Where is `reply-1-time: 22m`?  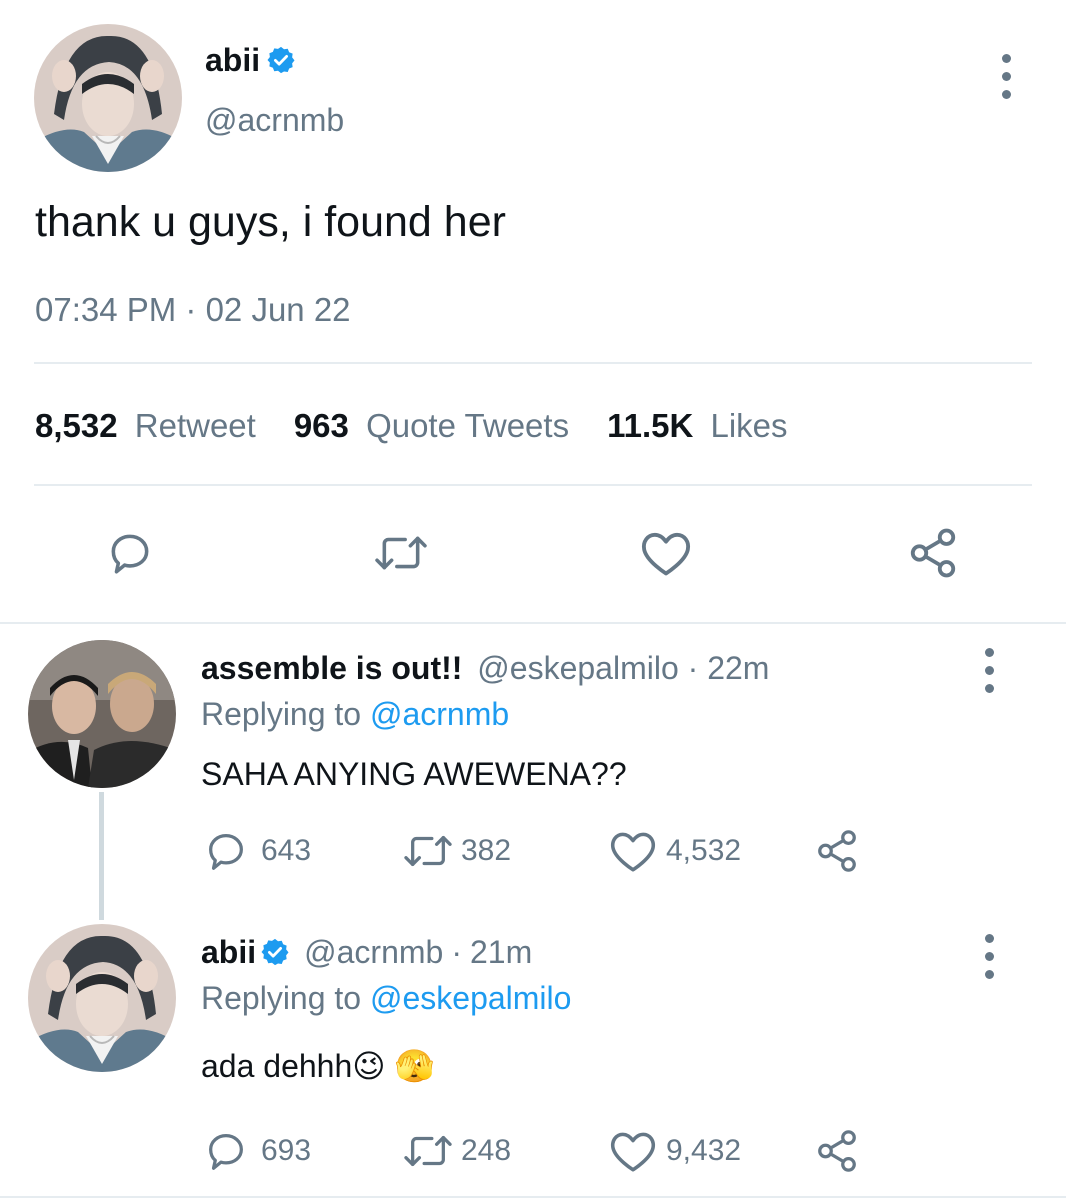
reply-1-time: 22m is located at coordinates (738, 668).